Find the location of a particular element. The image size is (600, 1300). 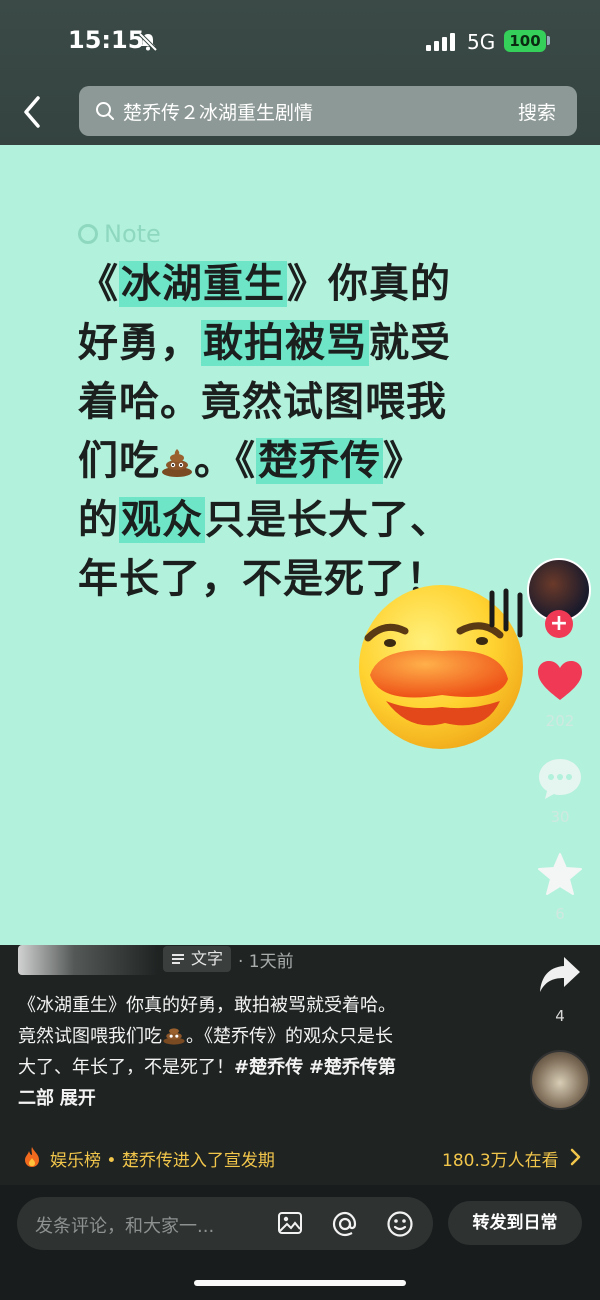

image-icon is located at coordinates (290, 1223).